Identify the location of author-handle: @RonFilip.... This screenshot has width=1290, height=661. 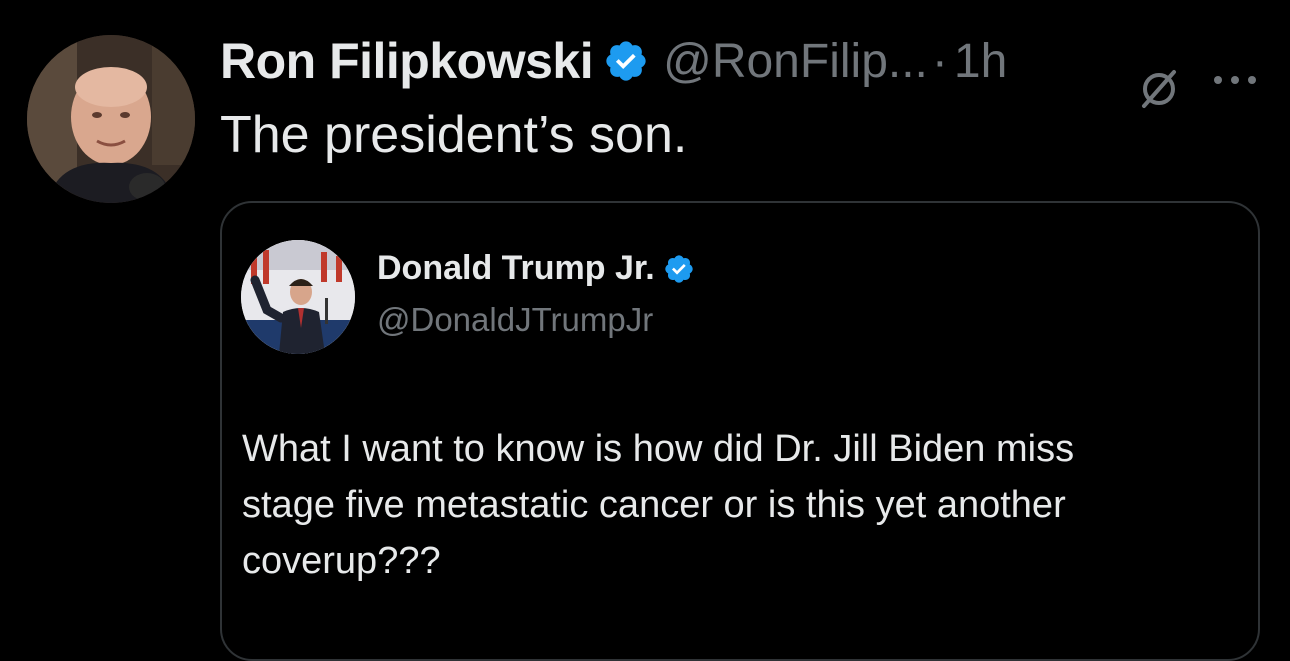
(795, 61).